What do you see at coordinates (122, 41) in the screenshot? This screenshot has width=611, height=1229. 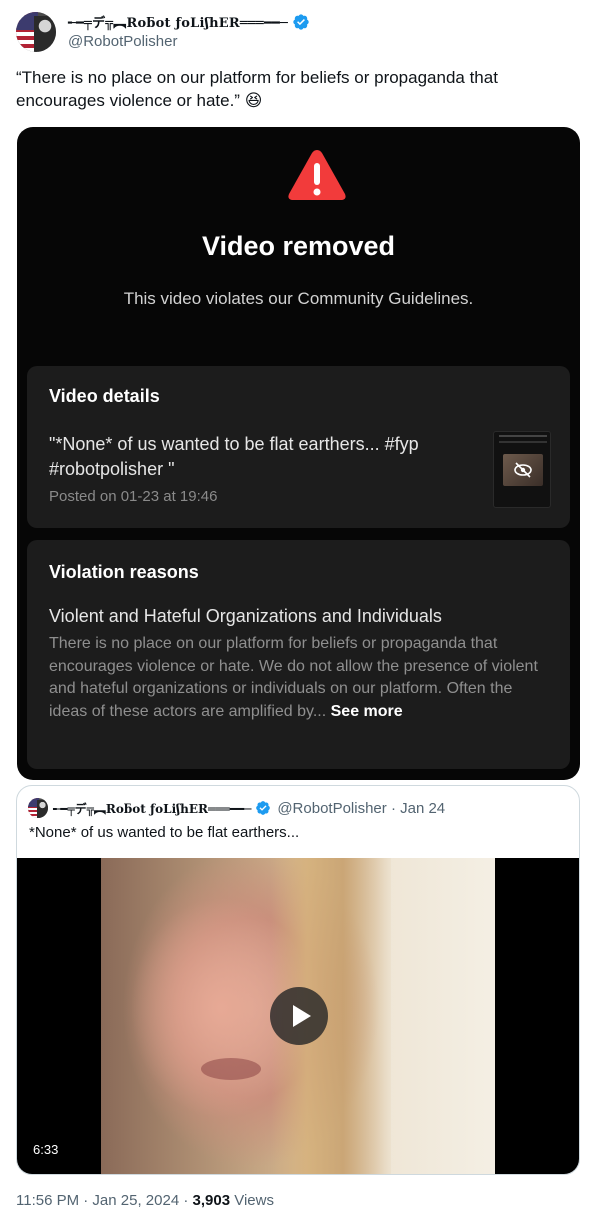 I see `author-handle: @RobotPolisher` at bounding box center [122, 41].